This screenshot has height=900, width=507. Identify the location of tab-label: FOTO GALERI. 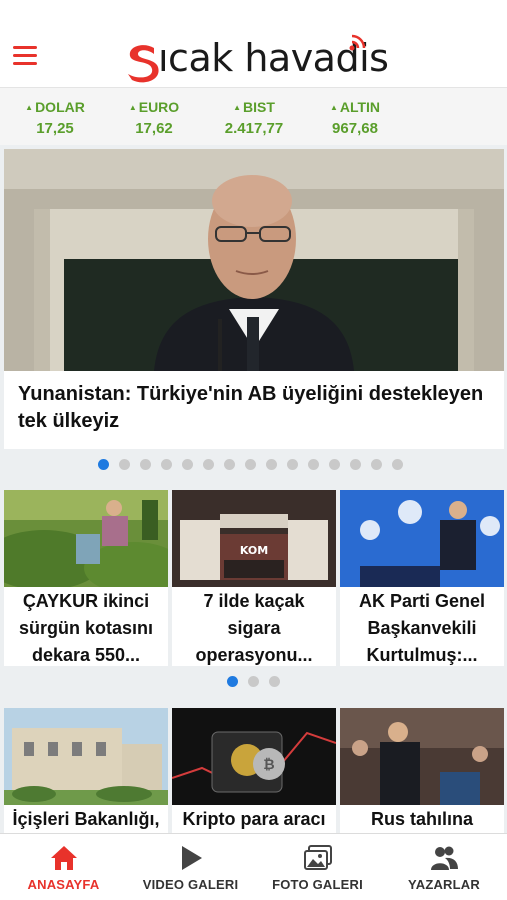
(317, 884).